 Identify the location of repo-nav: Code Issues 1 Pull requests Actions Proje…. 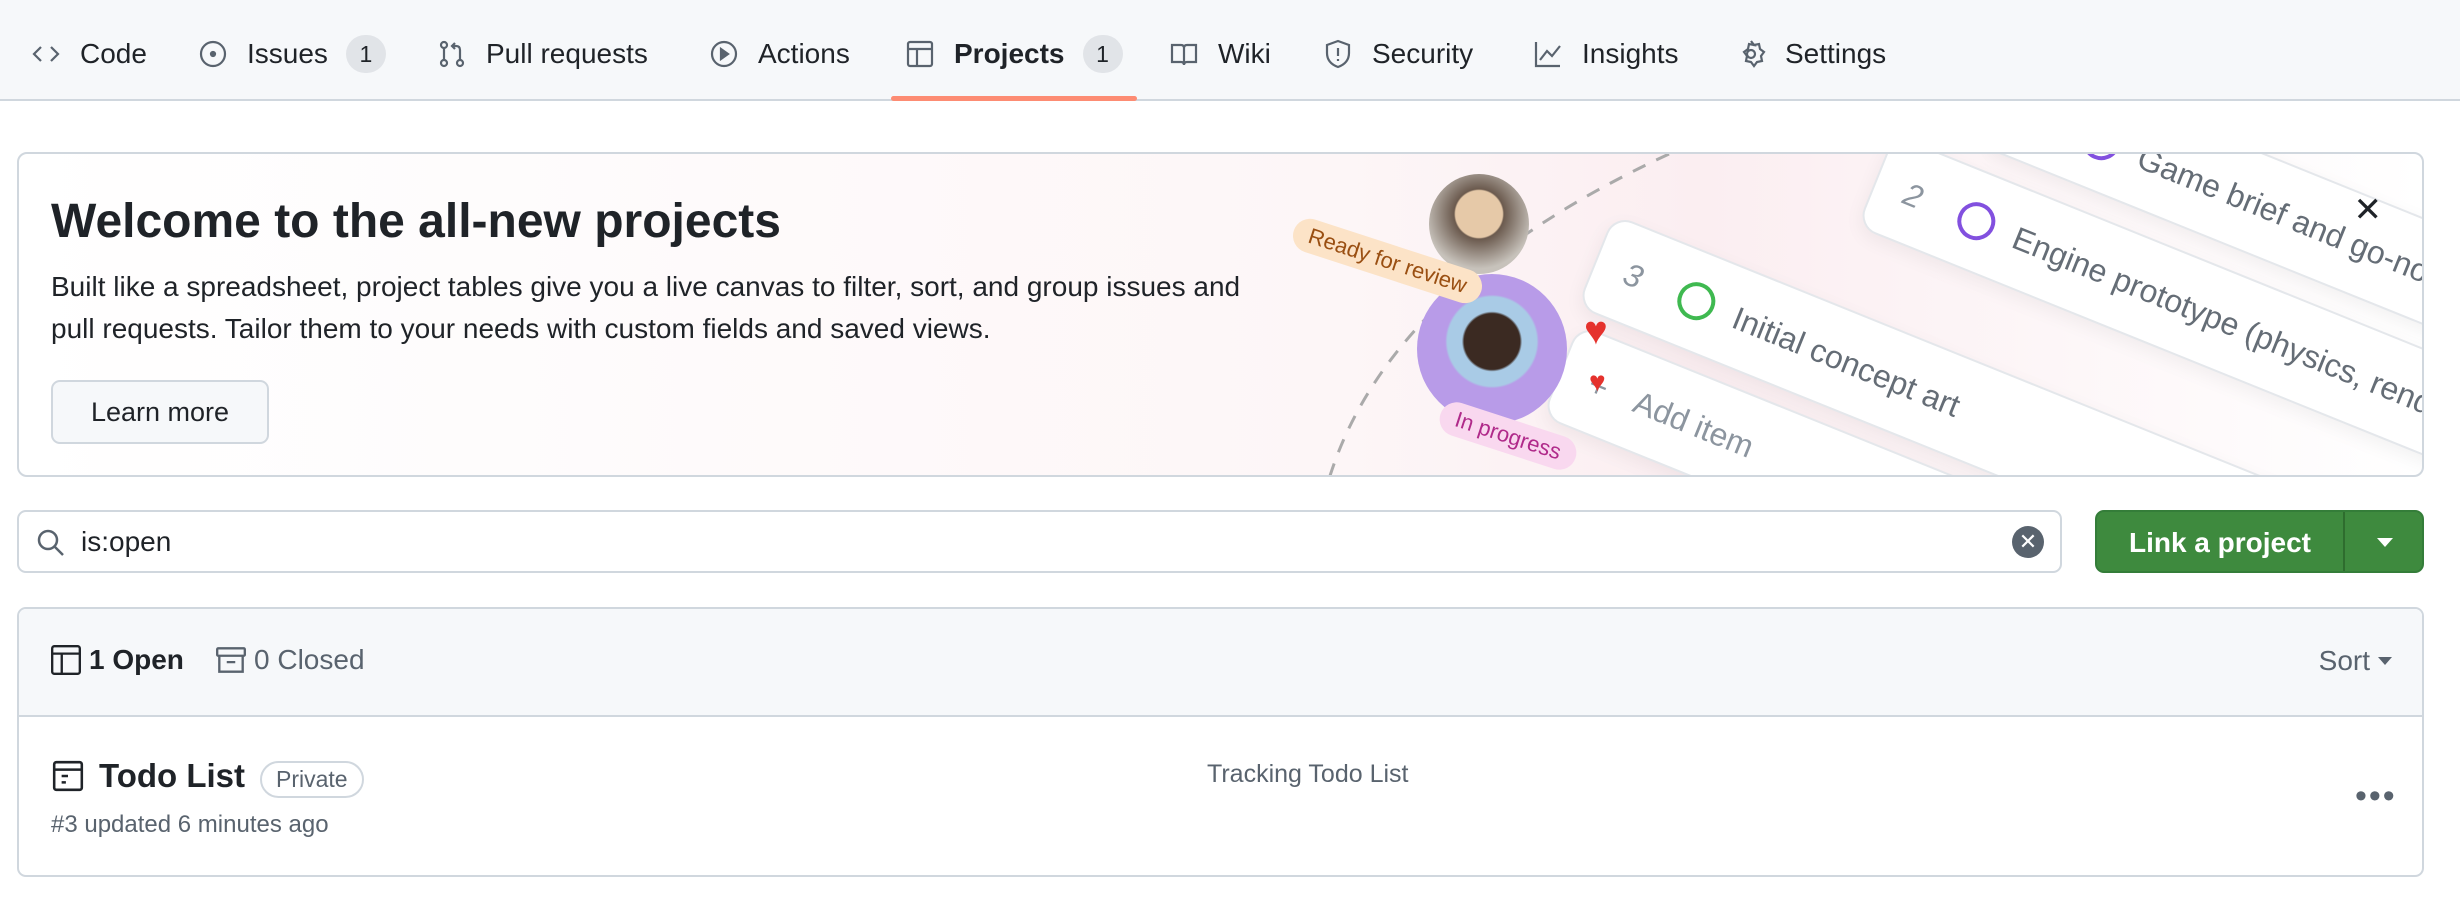
(1230, 50).